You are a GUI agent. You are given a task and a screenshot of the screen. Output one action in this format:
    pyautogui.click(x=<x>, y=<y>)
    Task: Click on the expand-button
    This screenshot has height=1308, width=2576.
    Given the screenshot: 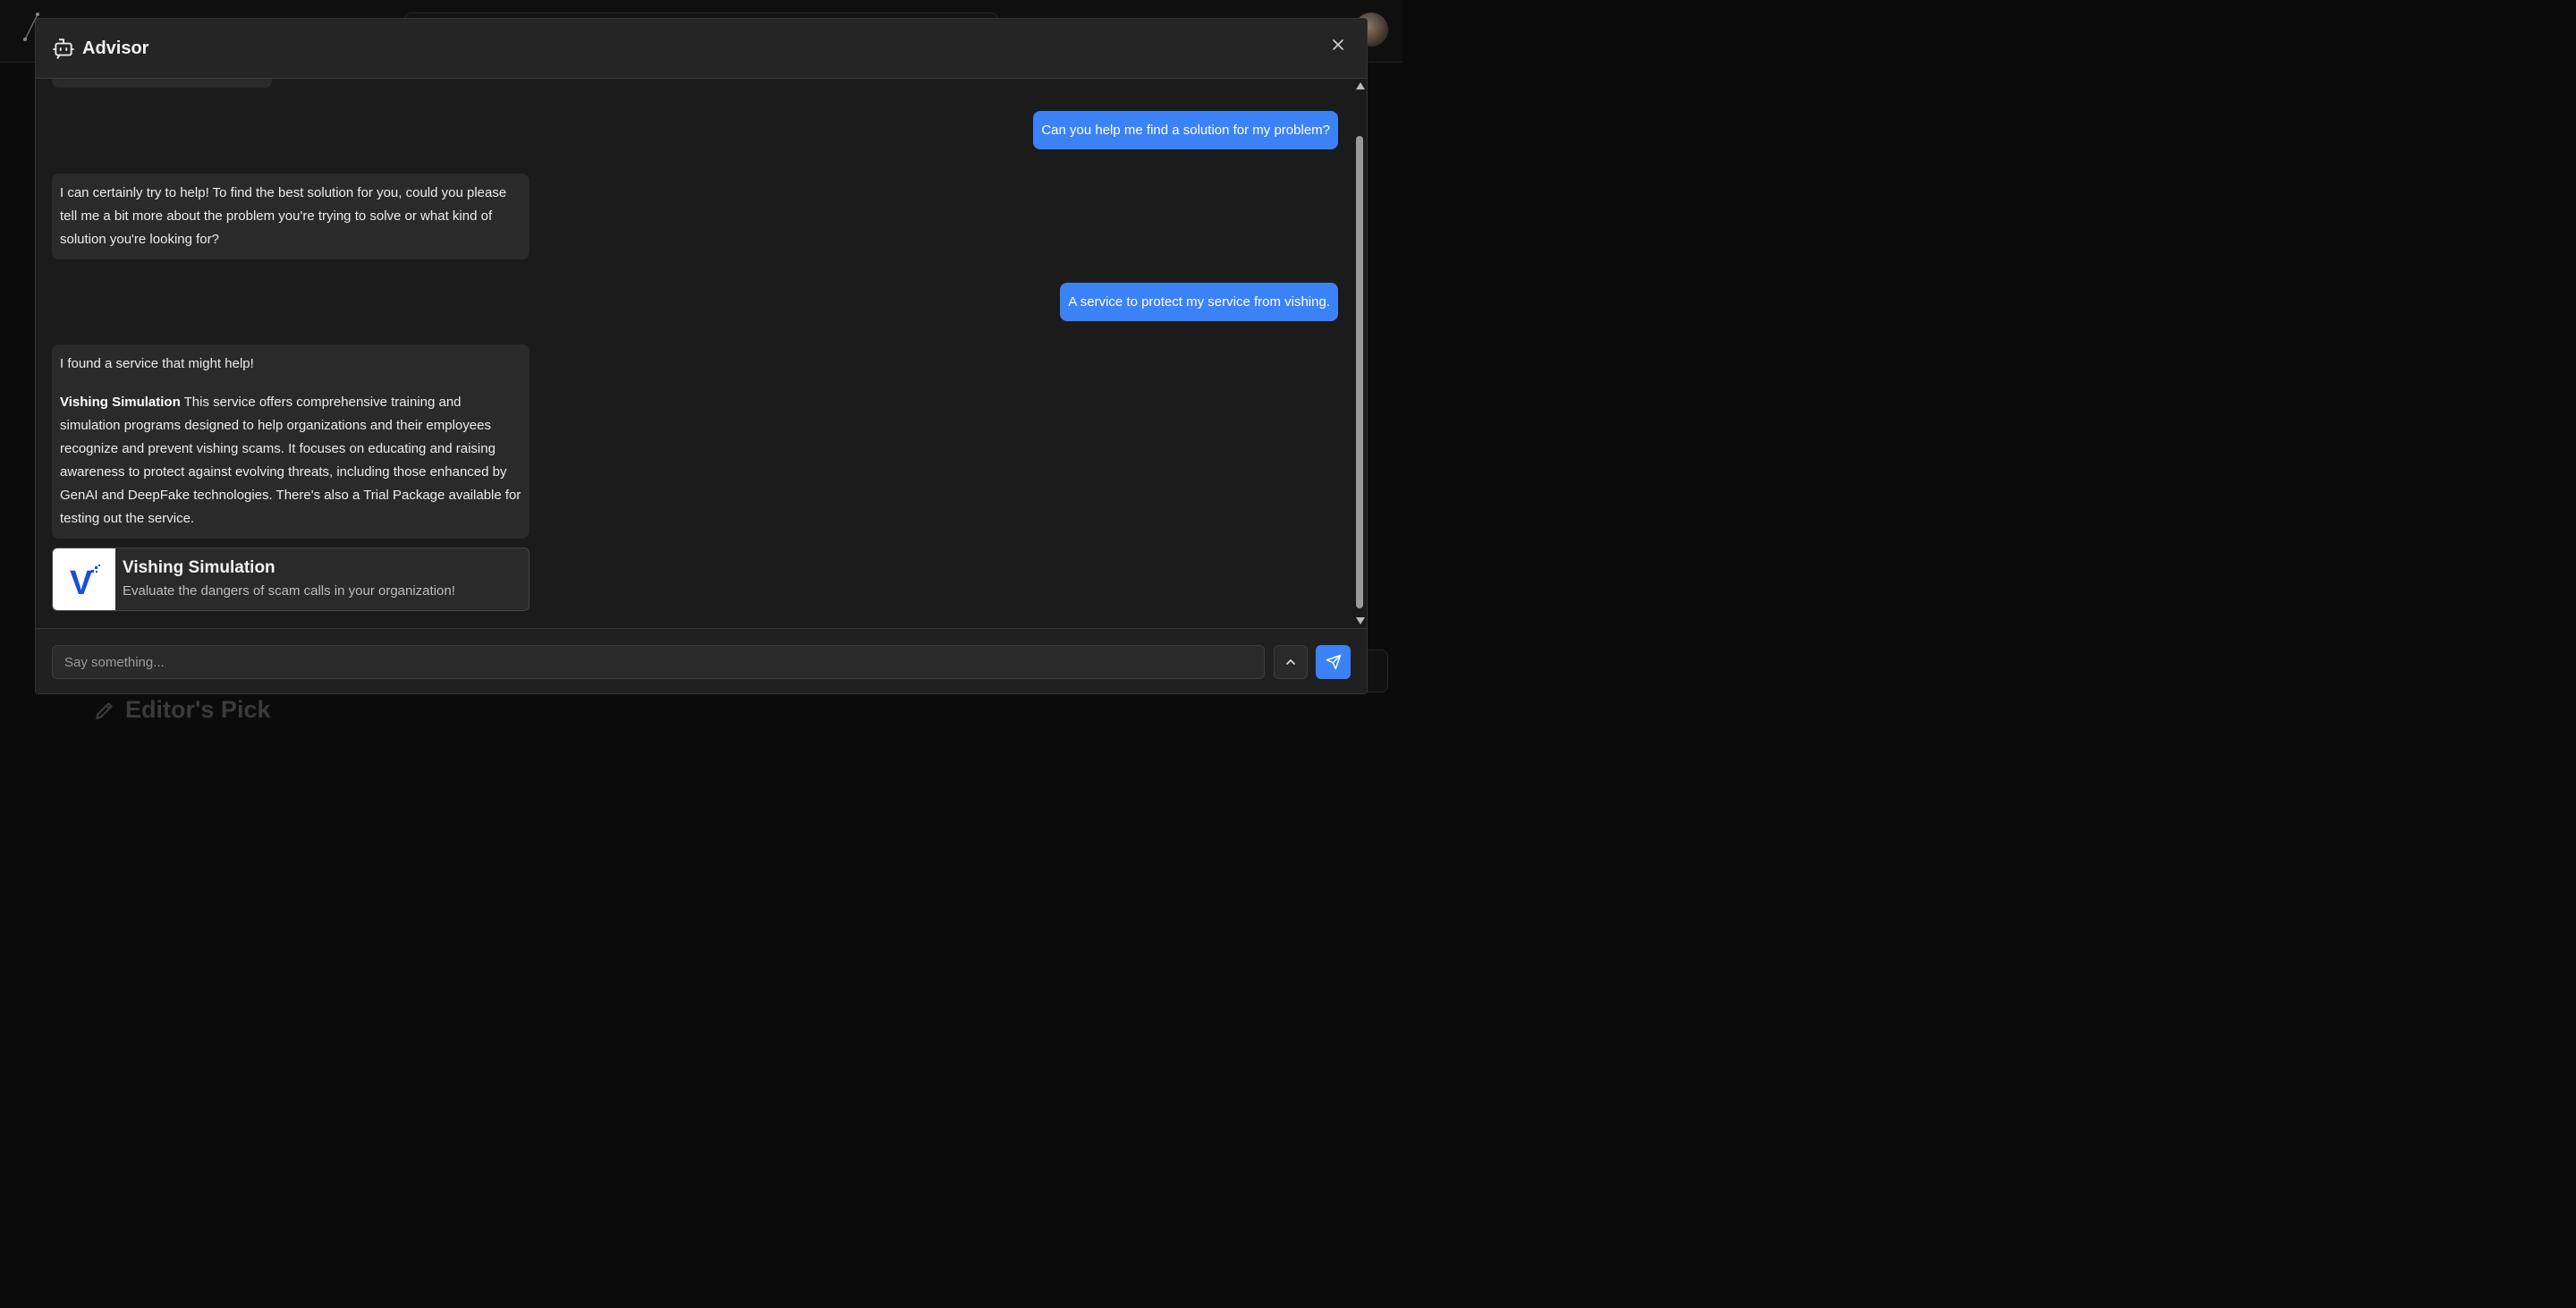 What is the action you would take?
    pyautogui.click(x=1291, y=662)
    